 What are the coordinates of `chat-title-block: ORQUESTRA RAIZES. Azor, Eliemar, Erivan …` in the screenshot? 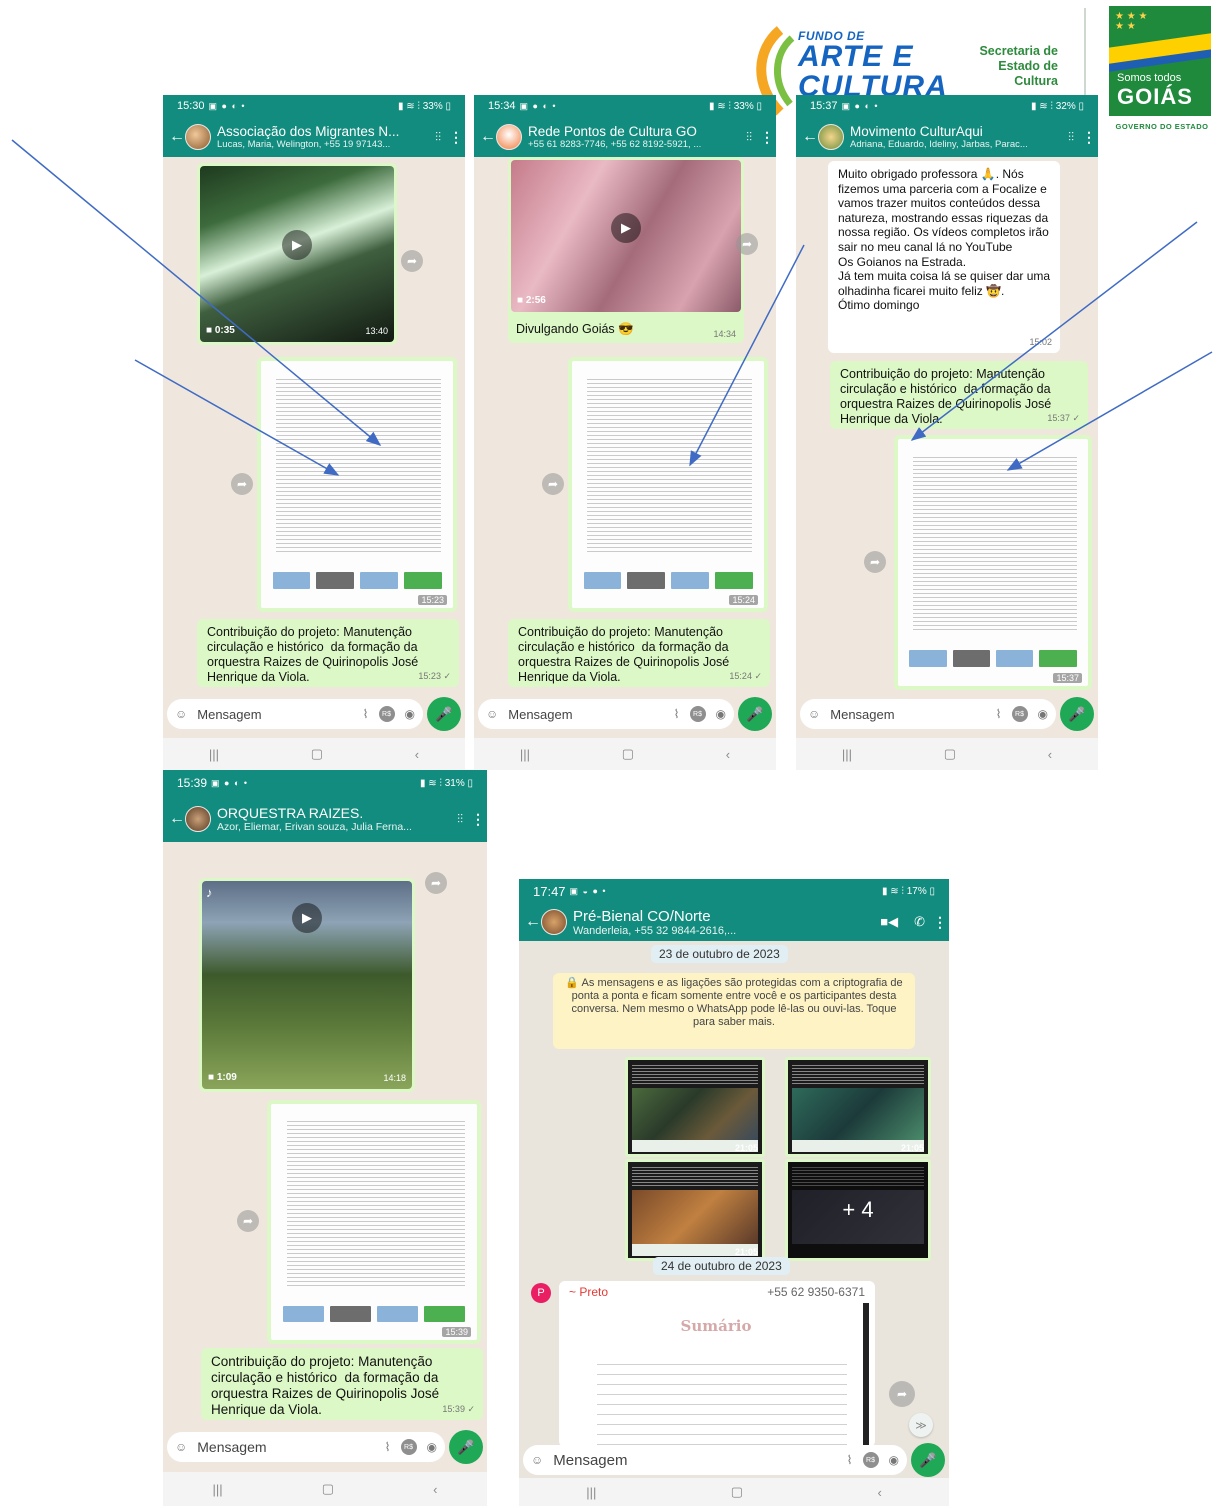 It's located at (333, 819).